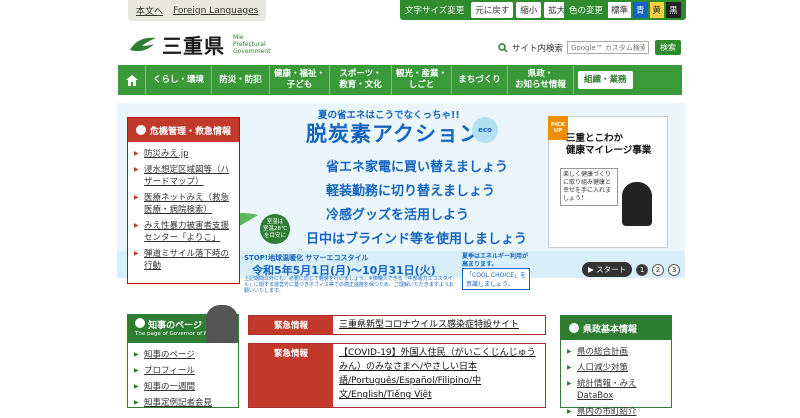 This screenshot has width=800, height=418. What do you see at coordinates (186, 371) in the screenshot?
I see `governor-link-profile: プロフィール` at bounding box center [186, 371].